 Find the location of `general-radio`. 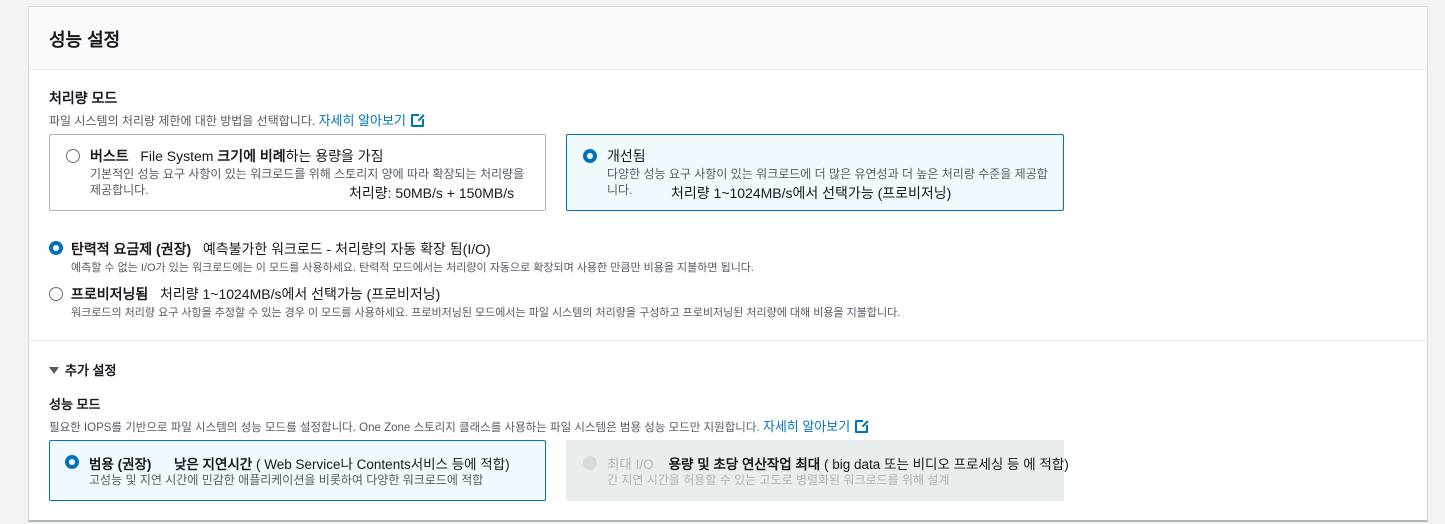

general-radio is located at coordinates (72, 462).